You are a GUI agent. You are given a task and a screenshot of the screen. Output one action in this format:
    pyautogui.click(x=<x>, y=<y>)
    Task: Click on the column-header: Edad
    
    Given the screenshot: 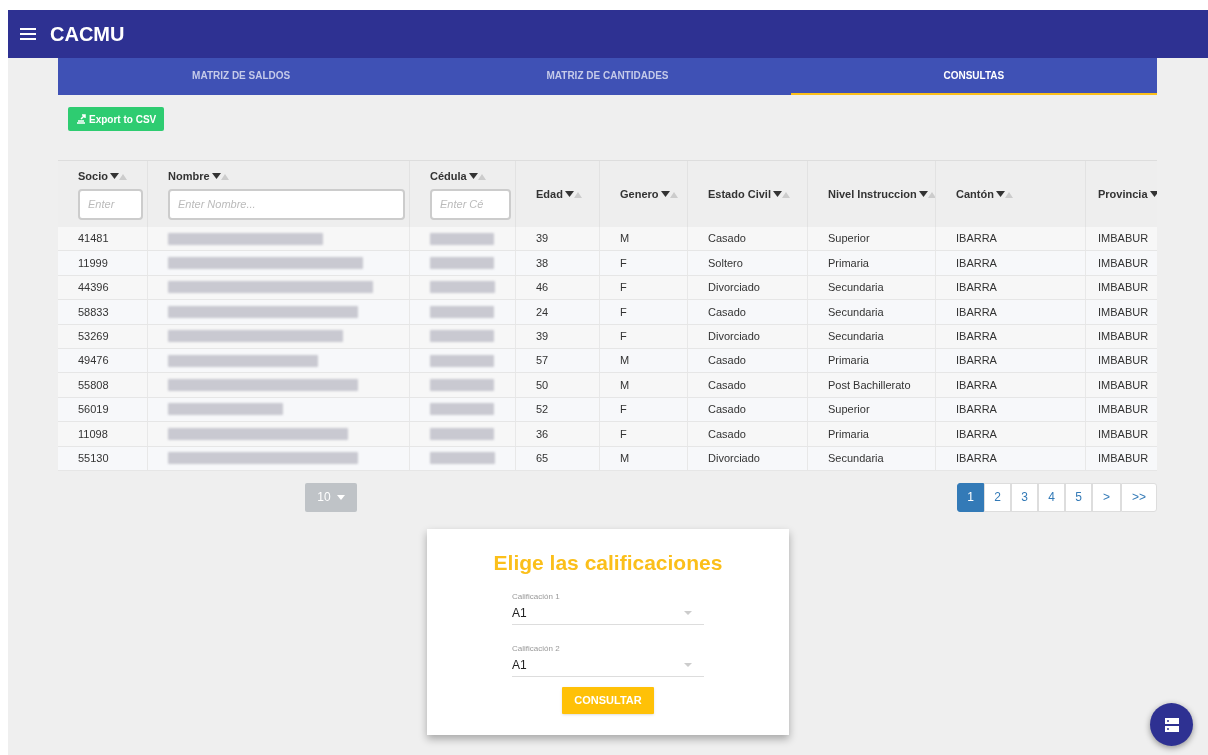 What is the action you would take?
    pyautogui.click(x=549, y=194)
    